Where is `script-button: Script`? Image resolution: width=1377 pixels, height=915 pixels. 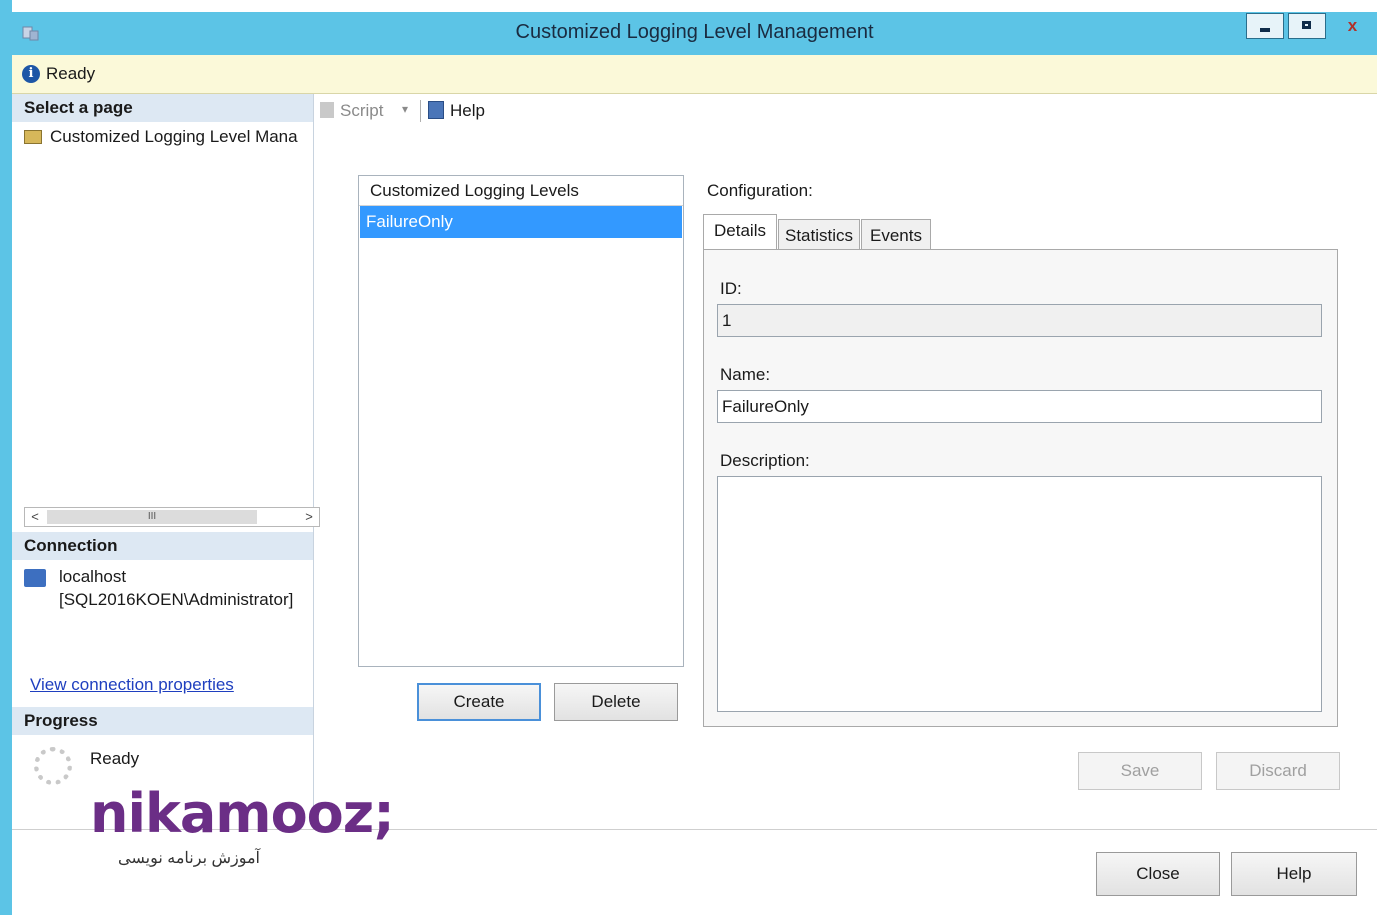
script-button: Script is located at coordinates (351, 111).